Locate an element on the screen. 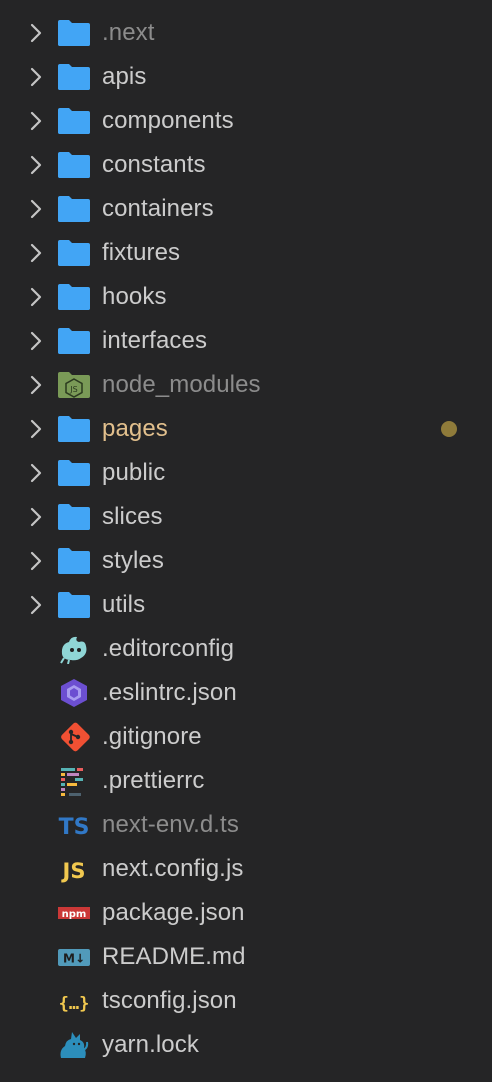 The width and height of the screenshot is (492, 1082). folder-row: hooks is located at coordinates (246, 297).